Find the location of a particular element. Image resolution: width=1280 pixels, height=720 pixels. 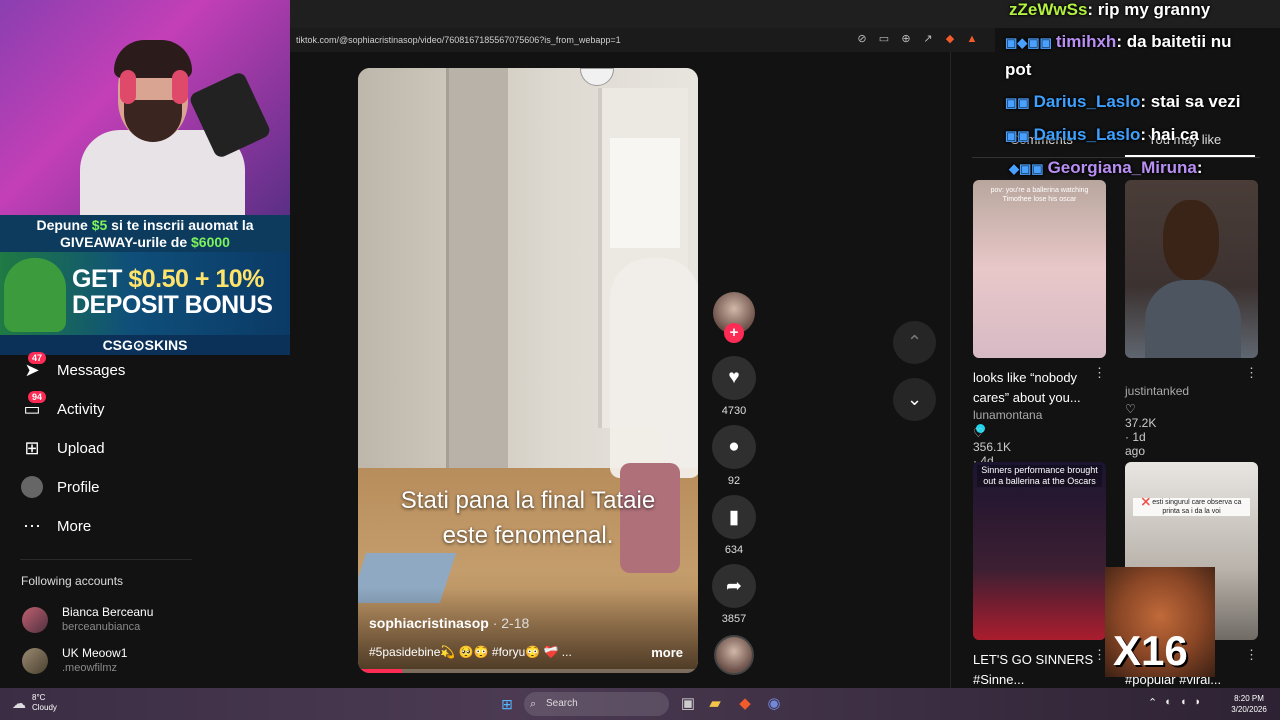

heart-icon: ♥ is located at coordinates (734, 377).